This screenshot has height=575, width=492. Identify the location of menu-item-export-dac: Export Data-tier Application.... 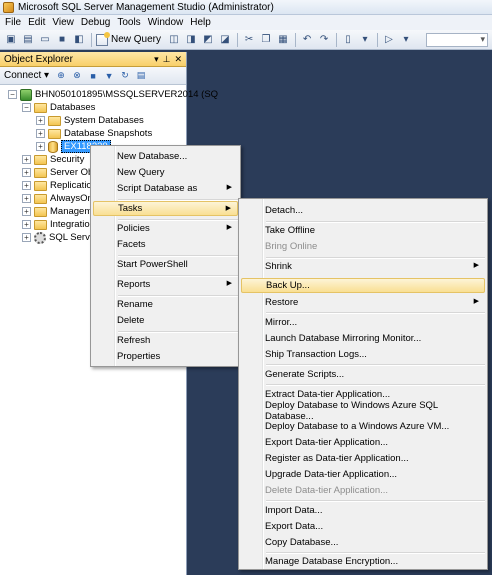
(363, 442).